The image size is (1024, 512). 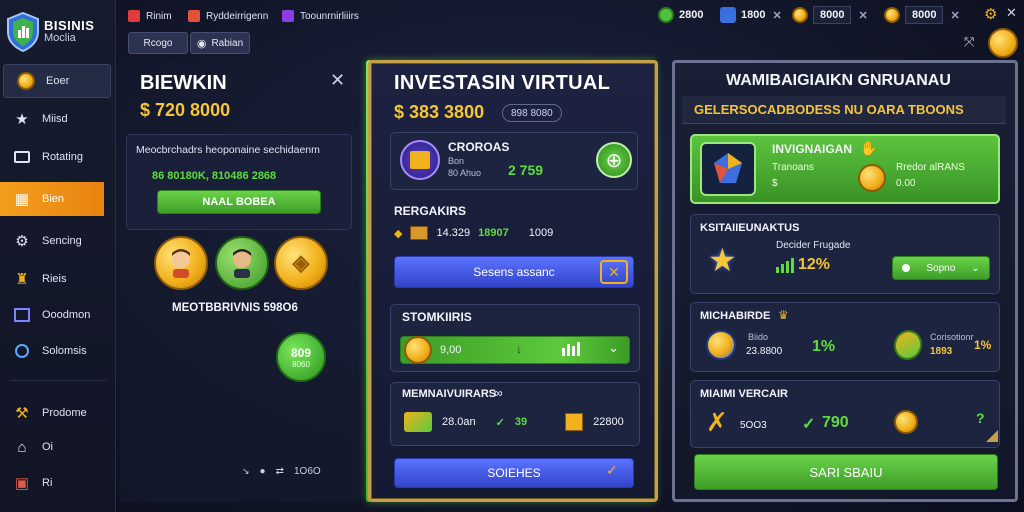 What do you see at coordinates (58, 483) in the screenshot?
I see `sidebar-item-ri: ▣ Ri` at bounding box center [58, 483].